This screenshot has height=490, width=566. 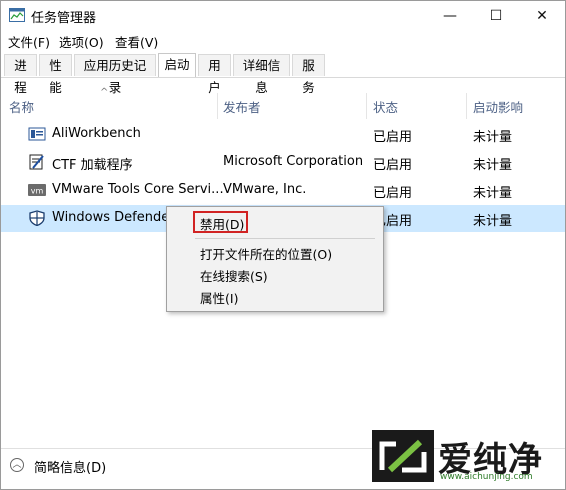 I want to click on menu-bar: 文件(F) 选项(O) 查看(V), so click(x=283, y=40).